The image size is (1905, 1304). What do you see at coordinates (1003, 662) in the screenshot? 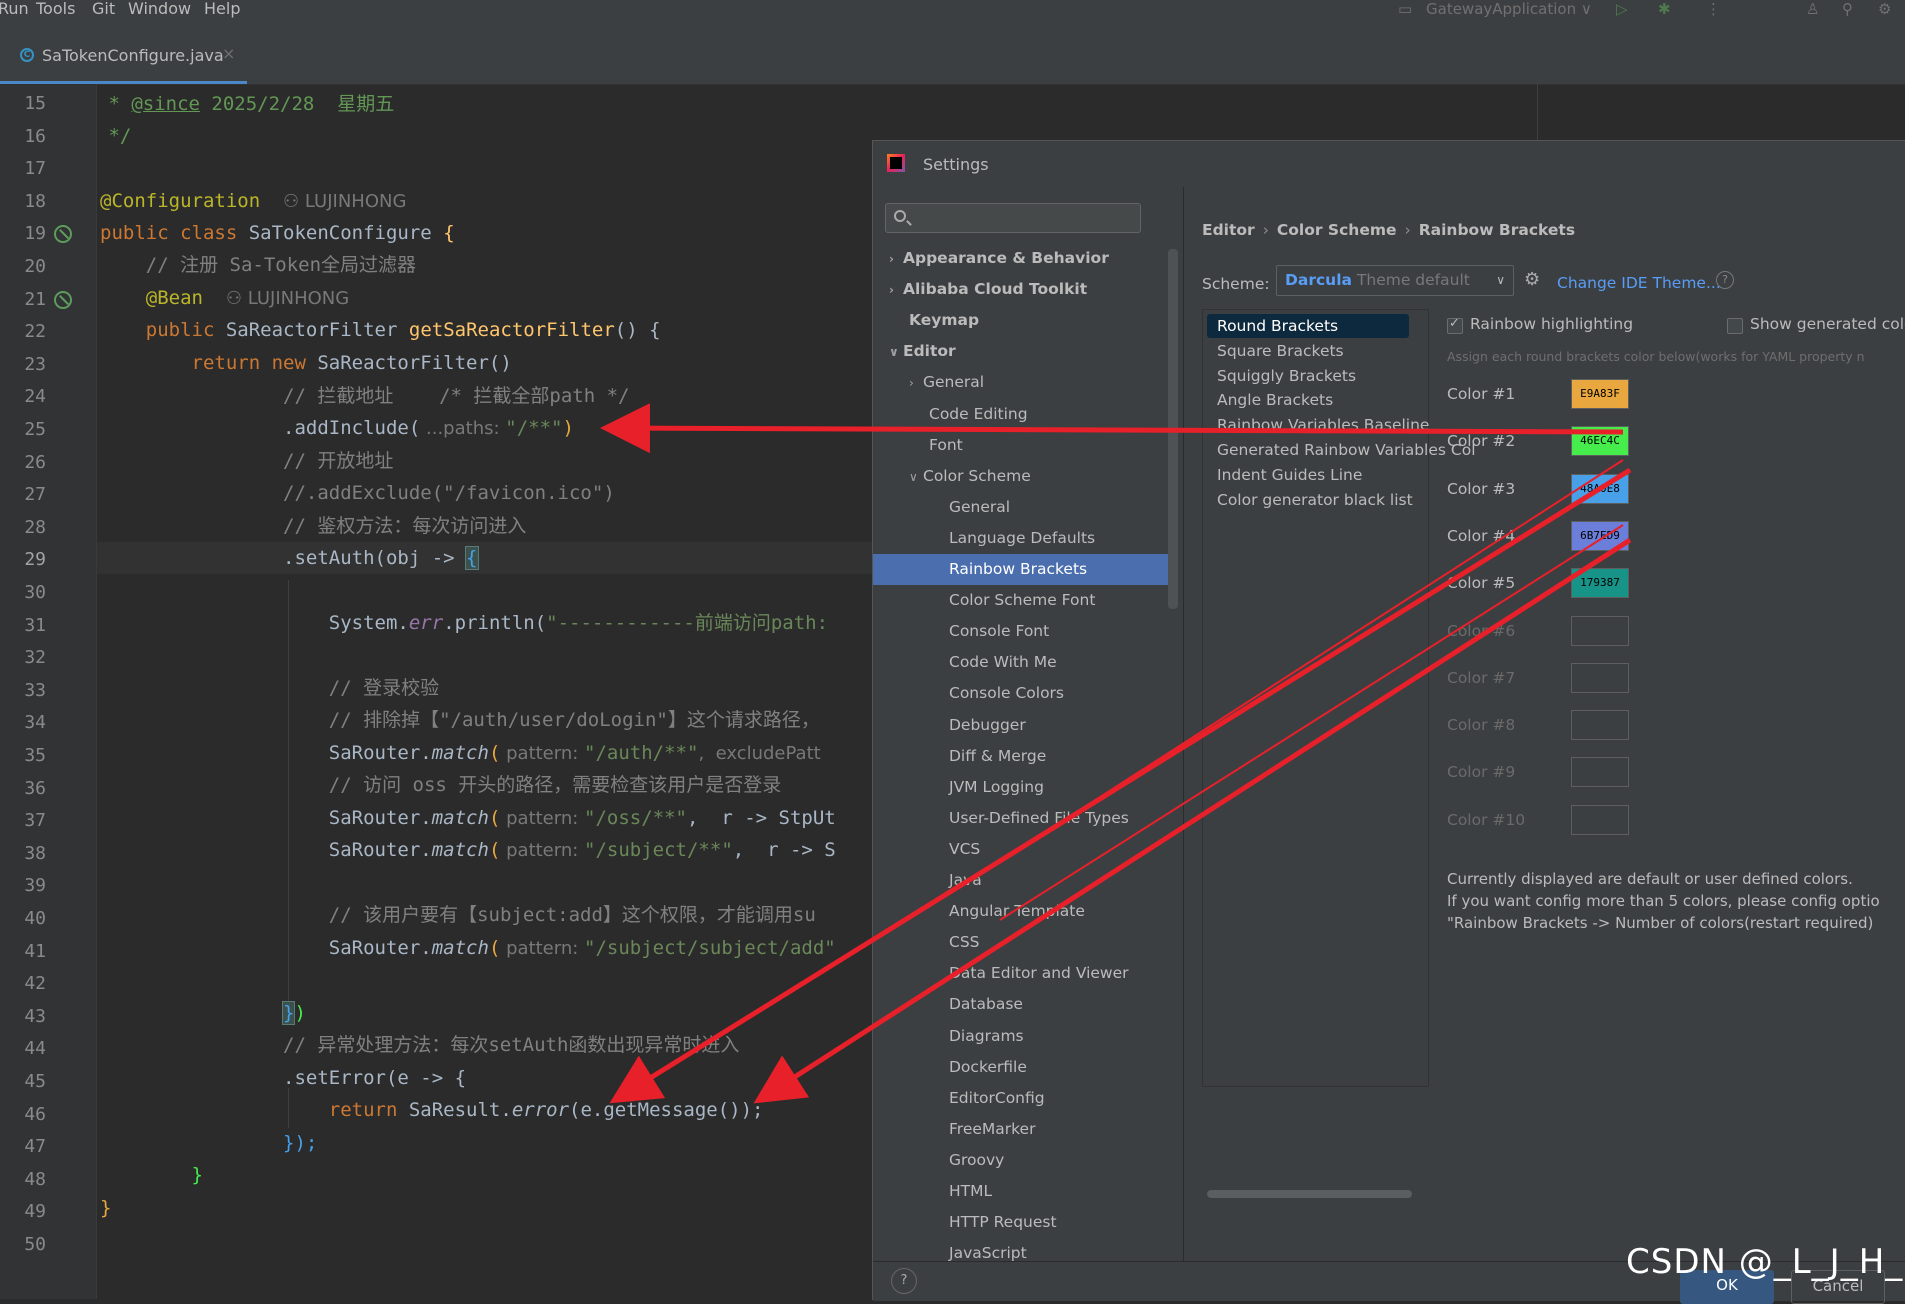
I see `settings-tree-item: Code With Me` at bounding box center [1003, 662].